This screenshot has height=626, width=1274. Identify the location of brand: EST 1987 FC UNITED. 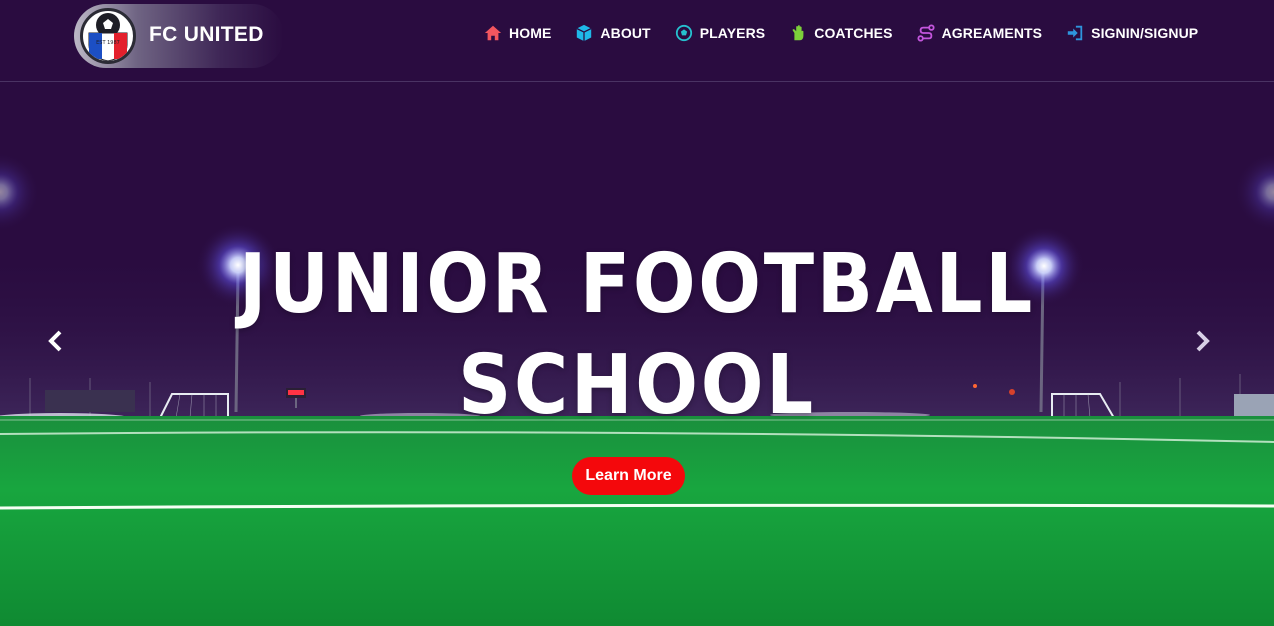
(179, 36).